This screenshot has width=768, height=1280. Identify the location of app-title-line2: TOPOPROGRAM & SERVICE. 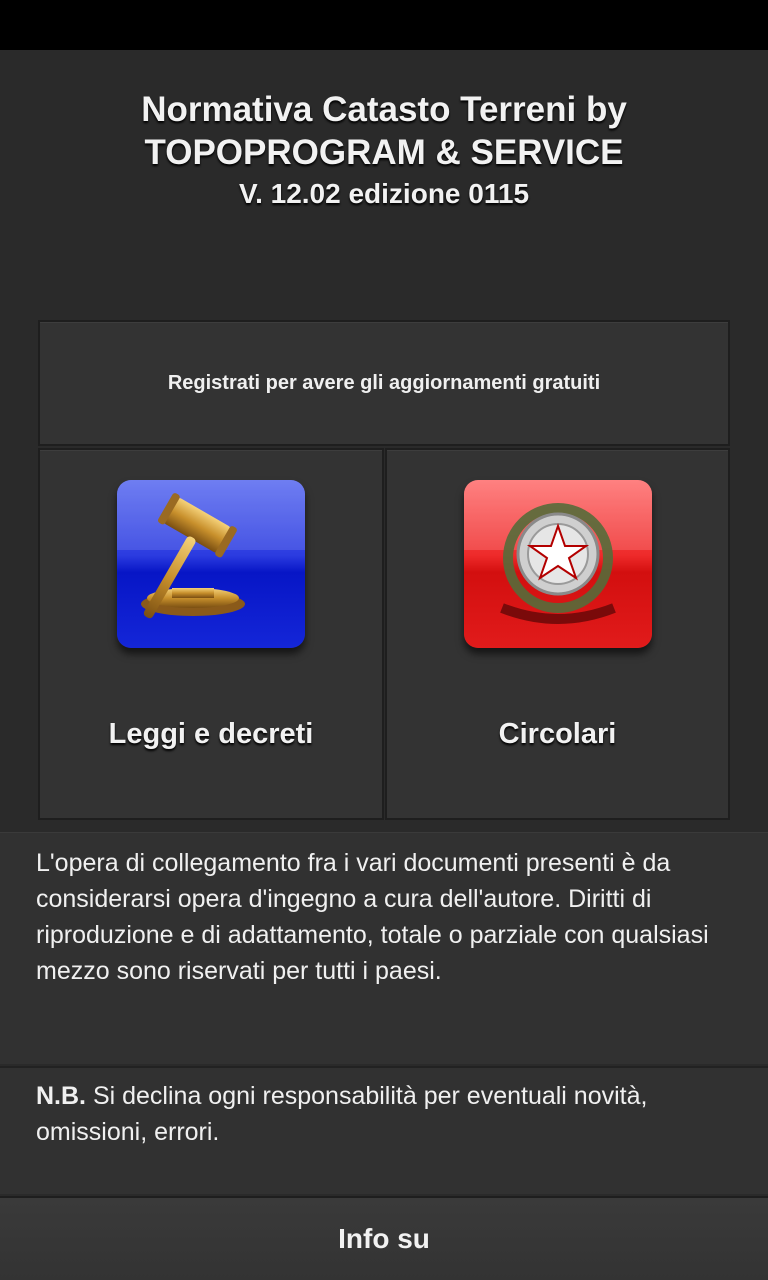
(384, 152).